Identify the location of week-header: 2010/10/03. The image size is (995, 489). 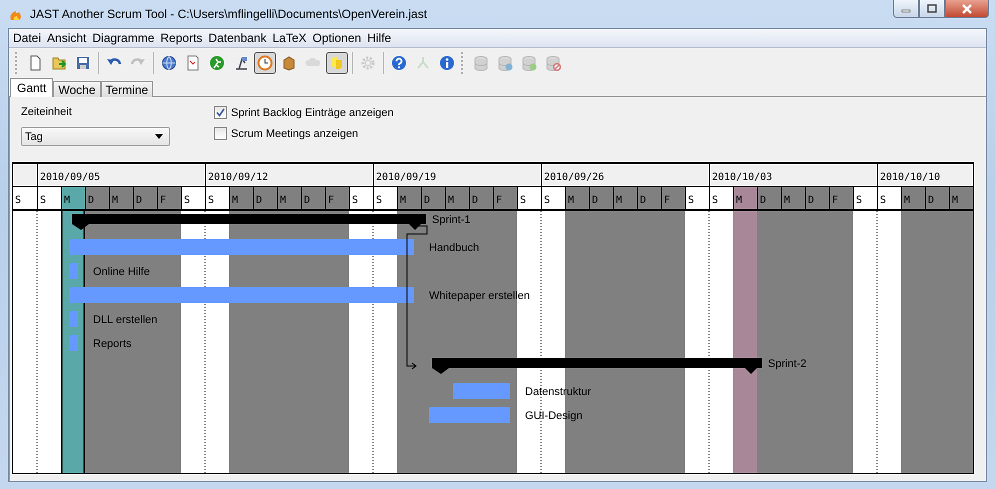
(793, 175).